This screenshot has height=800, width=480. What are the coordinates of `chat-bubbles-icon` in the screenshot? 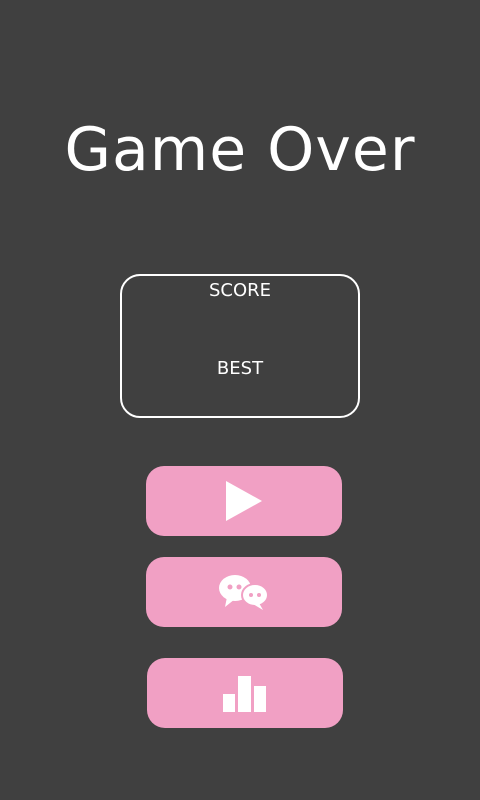 It's located at (244, 592).